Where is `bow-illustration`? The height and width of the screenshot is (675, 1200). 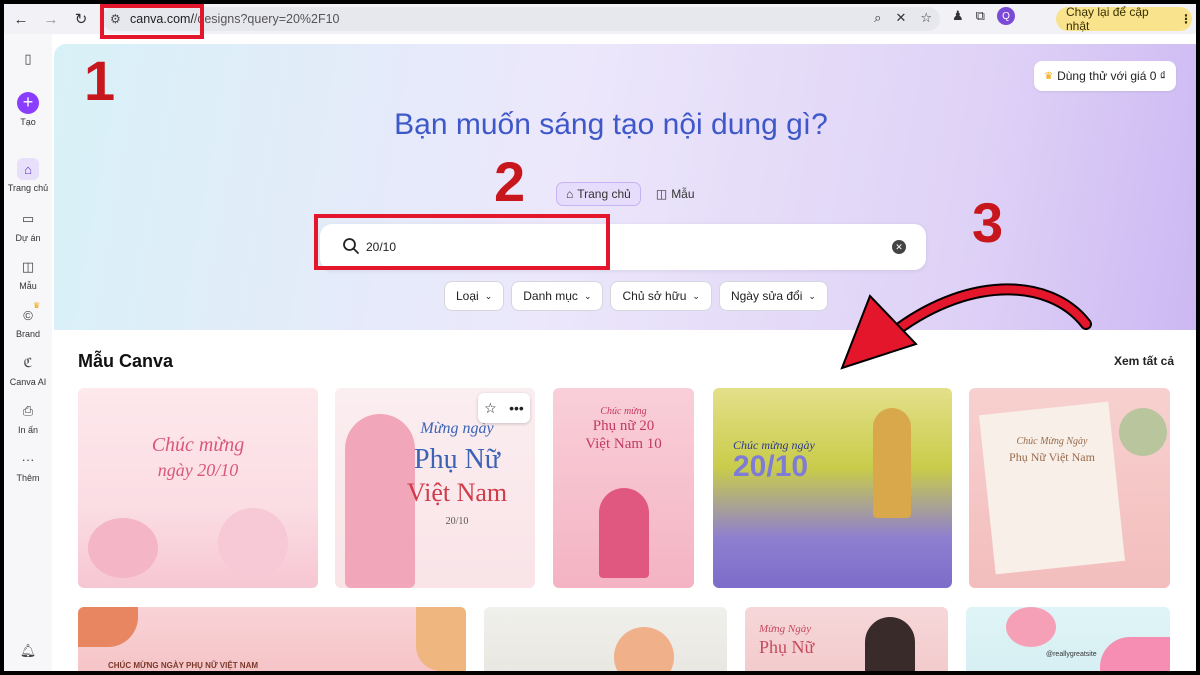
bow-illustration is located at coordinates (1031, 627).